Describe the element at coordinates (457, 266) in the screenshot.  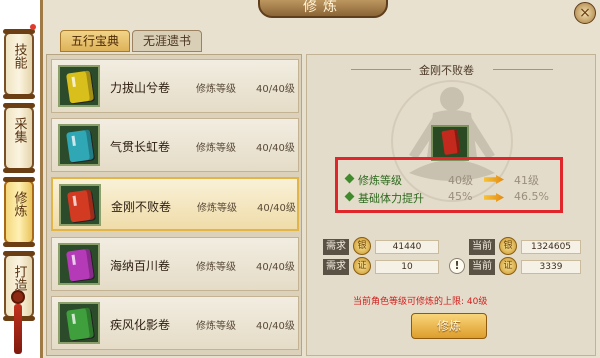
I see `exclamation-icon: !` at that location.